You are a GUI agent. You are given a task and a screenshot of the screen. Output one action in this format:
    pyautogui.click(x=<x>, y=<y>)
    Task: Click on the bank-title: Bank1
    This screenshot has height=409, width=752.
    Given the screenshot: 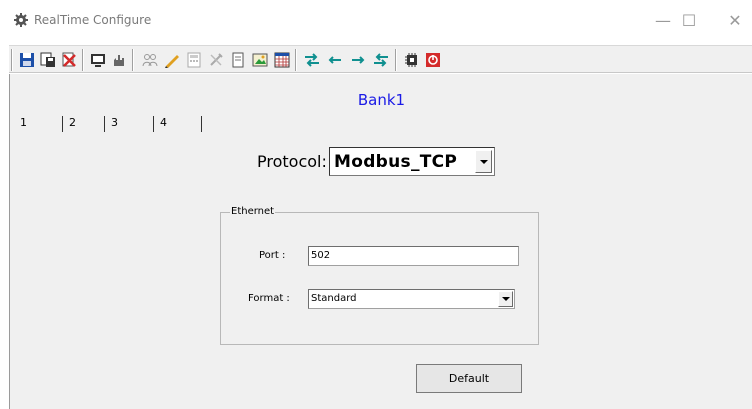 What is the action you would take?
    pyautogui.click(x=381, y=100)
    